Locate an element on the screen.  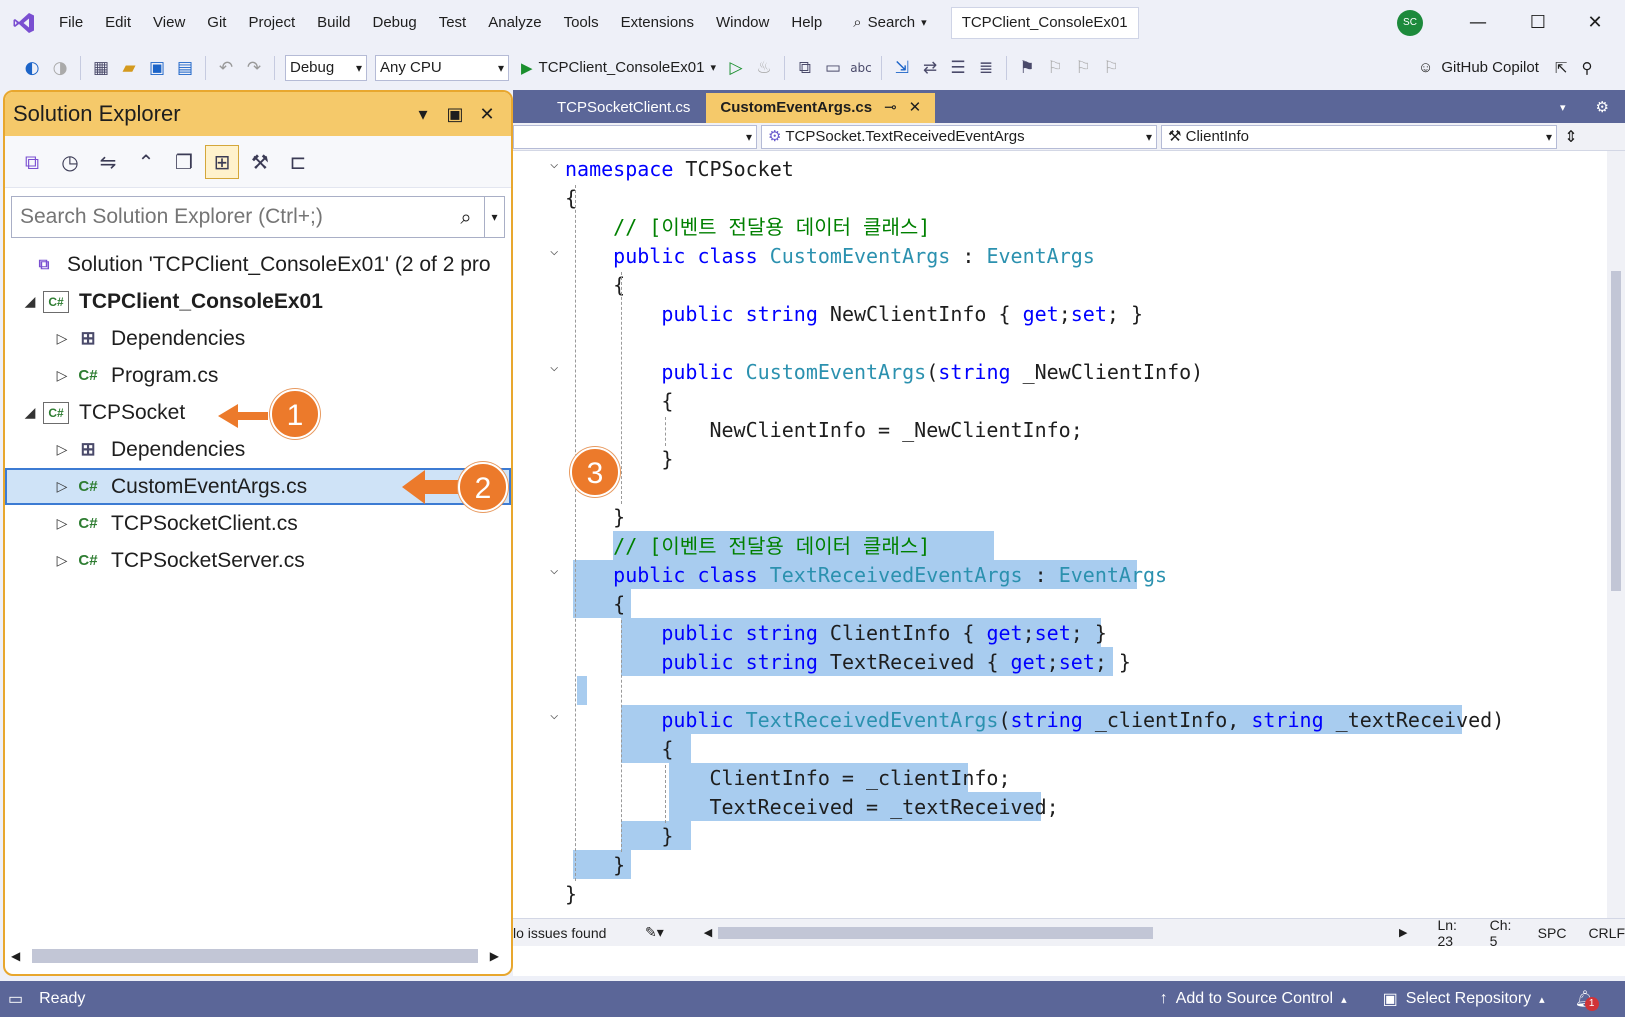
compare-icon: ⇄ is located at coordinates (930, 68).